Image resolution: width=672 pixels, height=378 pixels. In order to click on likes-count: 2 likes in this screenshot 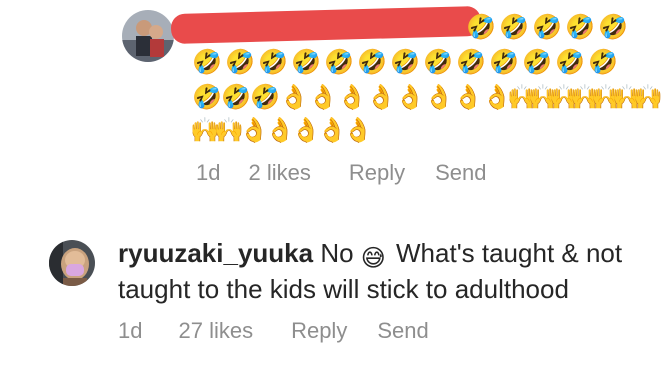, I will do `click(279, 173)`.